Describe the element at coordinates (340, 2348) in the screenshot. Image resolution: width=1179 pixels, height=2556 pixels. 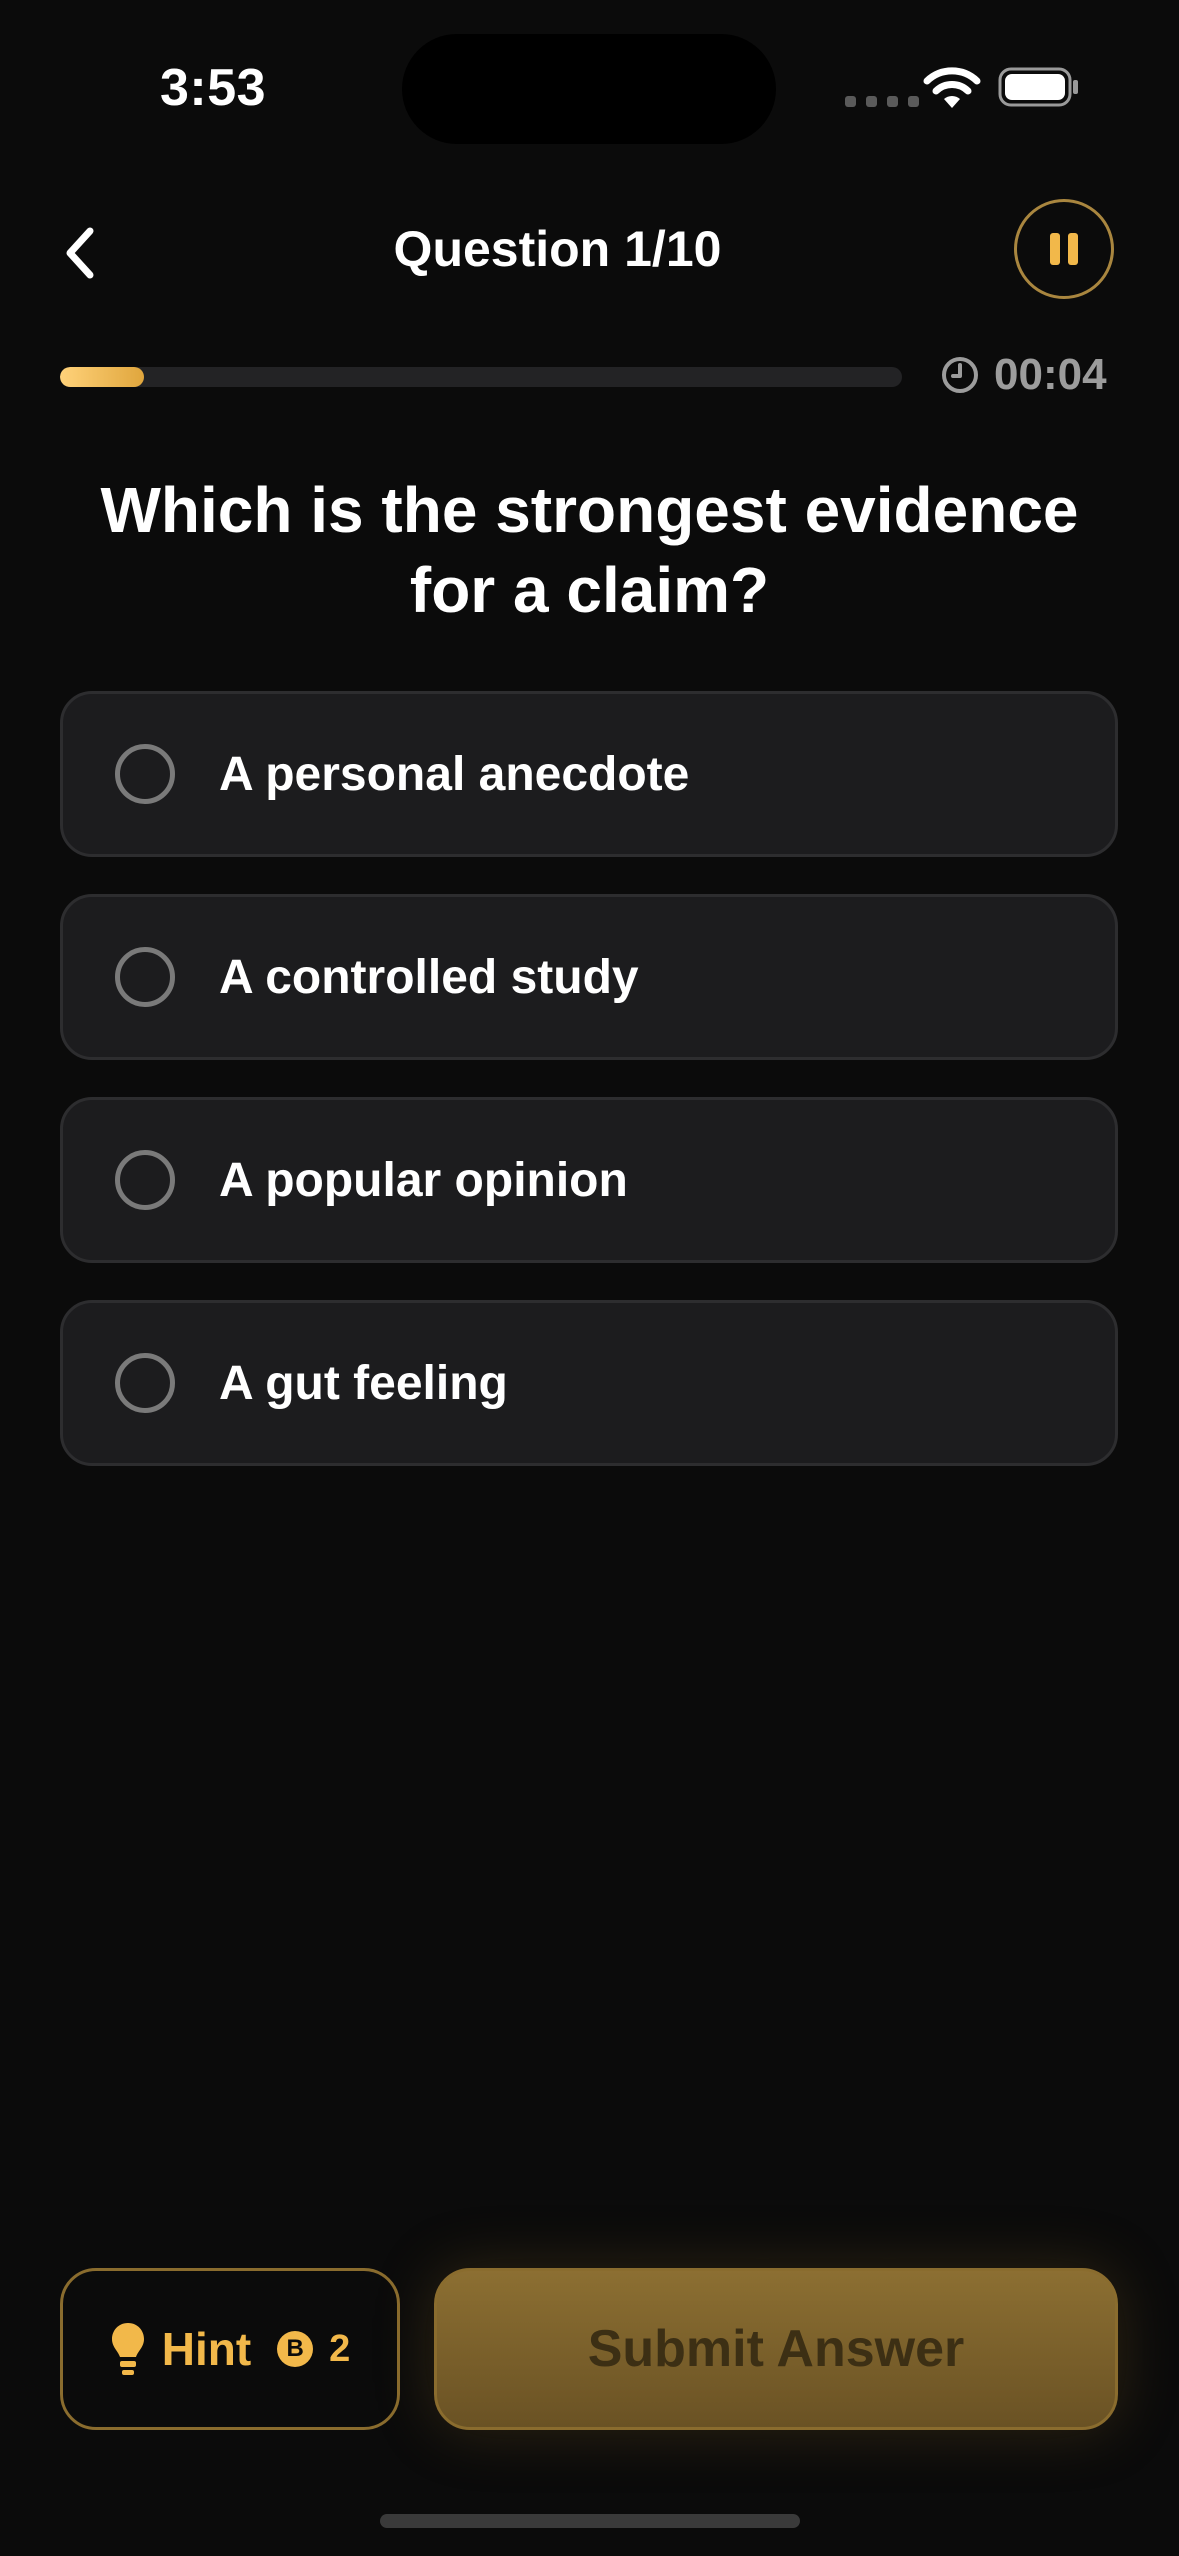
I see `hint-cost: 2` at that location.